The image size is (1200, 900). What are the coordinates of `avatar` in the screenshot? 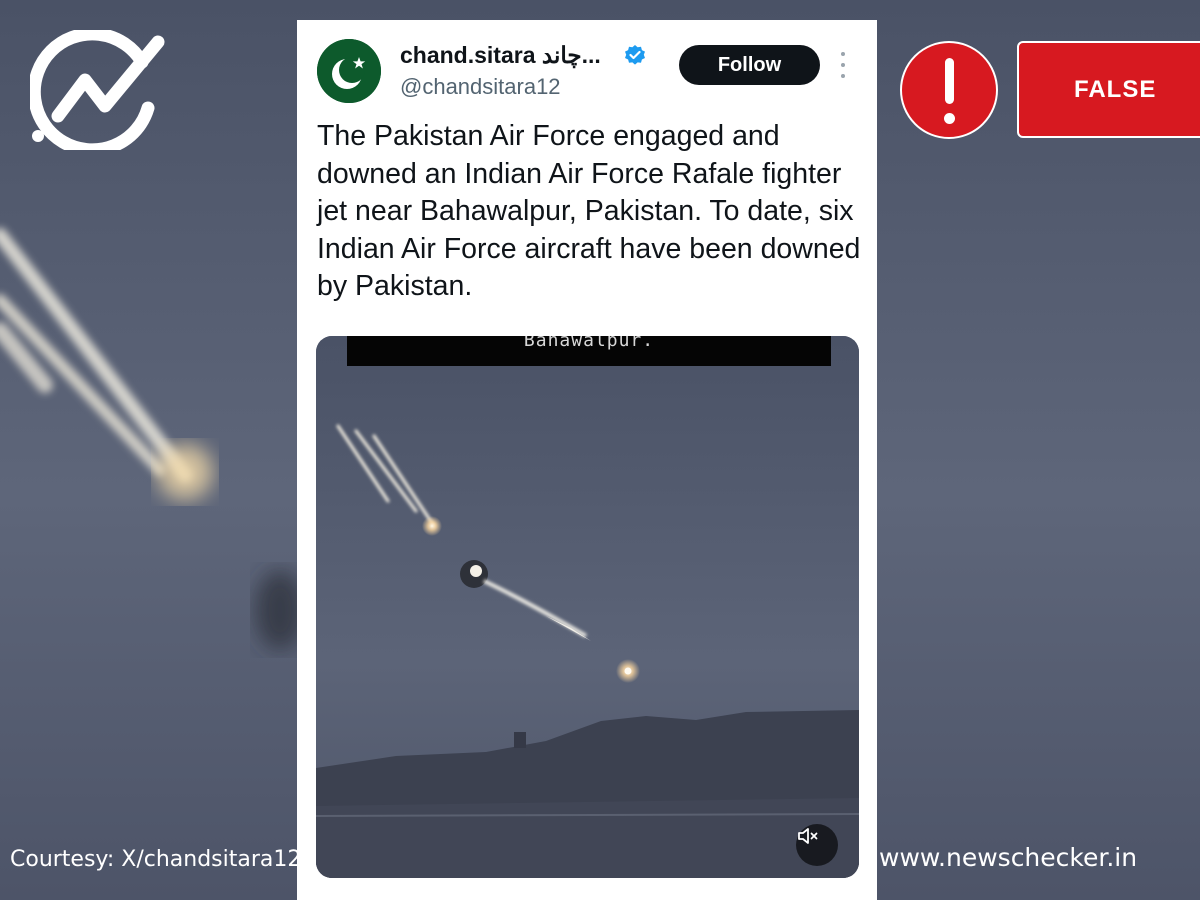 It's located at (349, 71).